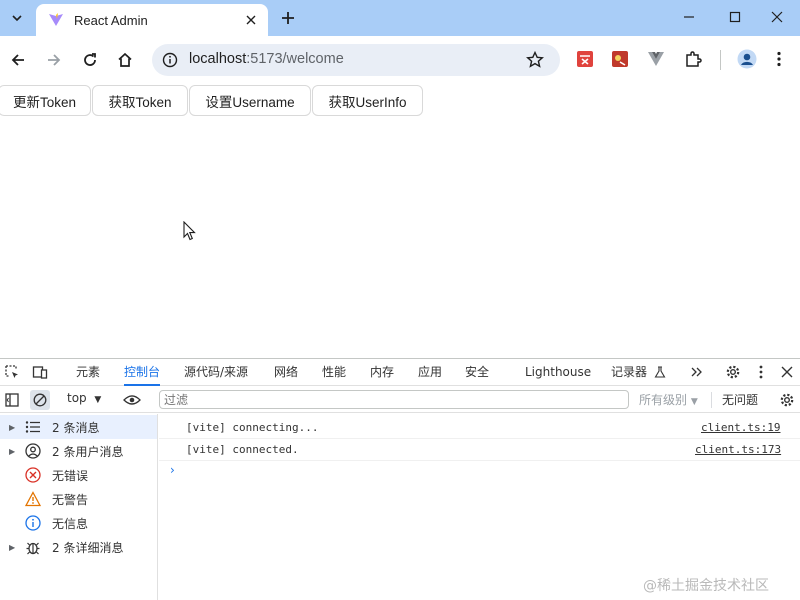  Describe the element at coordinates (45, 100) in the screenshot. I see `refresh-token-button: 更新Token` at that location.